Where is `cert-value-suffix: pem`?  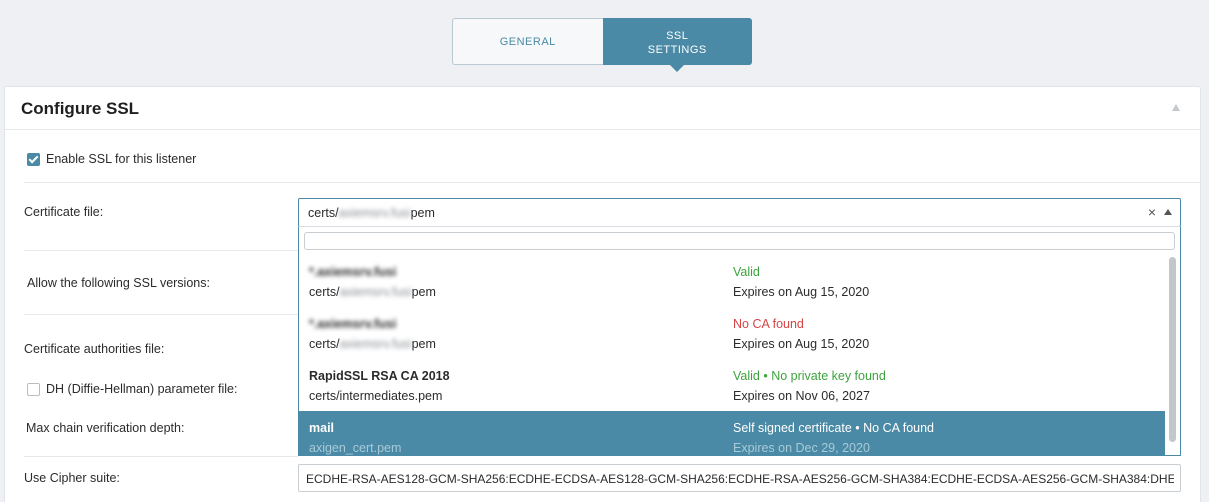 cert-value-suffix: pem is located at coordinates (422, 213).